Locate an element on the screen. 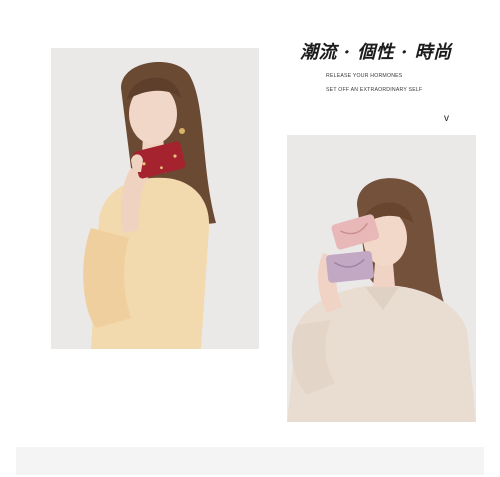 The image size is (500, 477). tagline-release: RELEASE YOUR HORMONES is located at coordinates (364, 76).